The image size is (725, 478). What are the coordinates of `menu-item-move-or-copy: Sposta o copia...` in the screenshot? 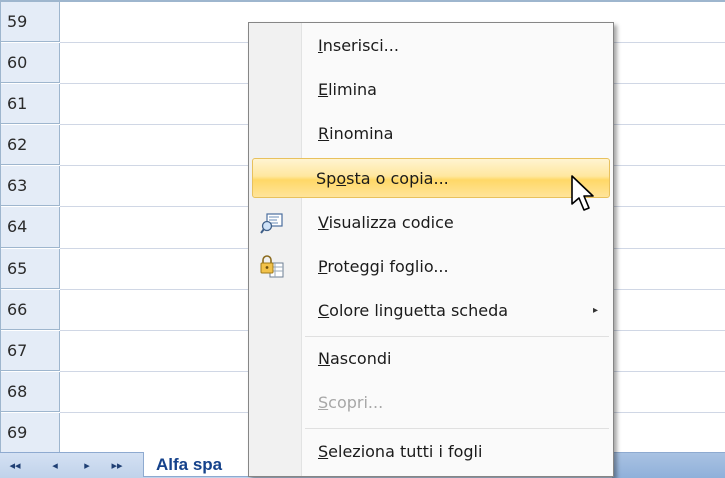 It's located at (431, 178).